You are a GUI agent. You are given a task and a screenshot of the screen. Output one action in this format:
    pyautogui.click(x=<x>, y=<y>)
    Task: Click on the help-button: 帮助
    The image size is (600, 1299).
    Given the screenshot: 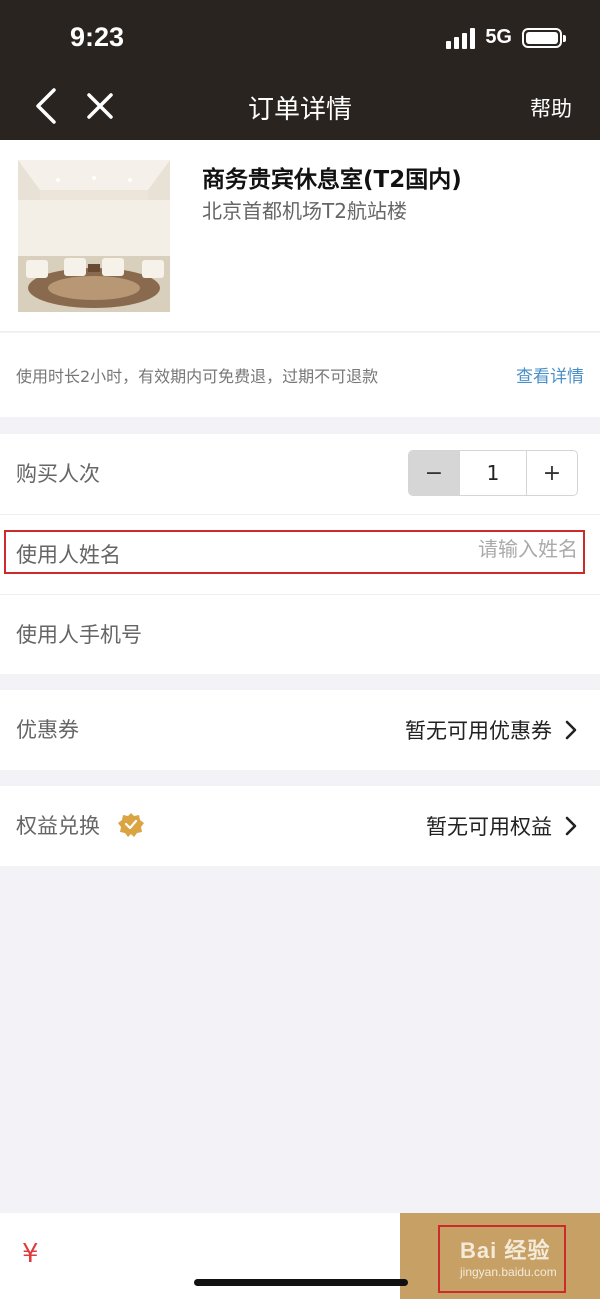 What is the action you would take?
    pyautogui.click(x=551, y=108)
    